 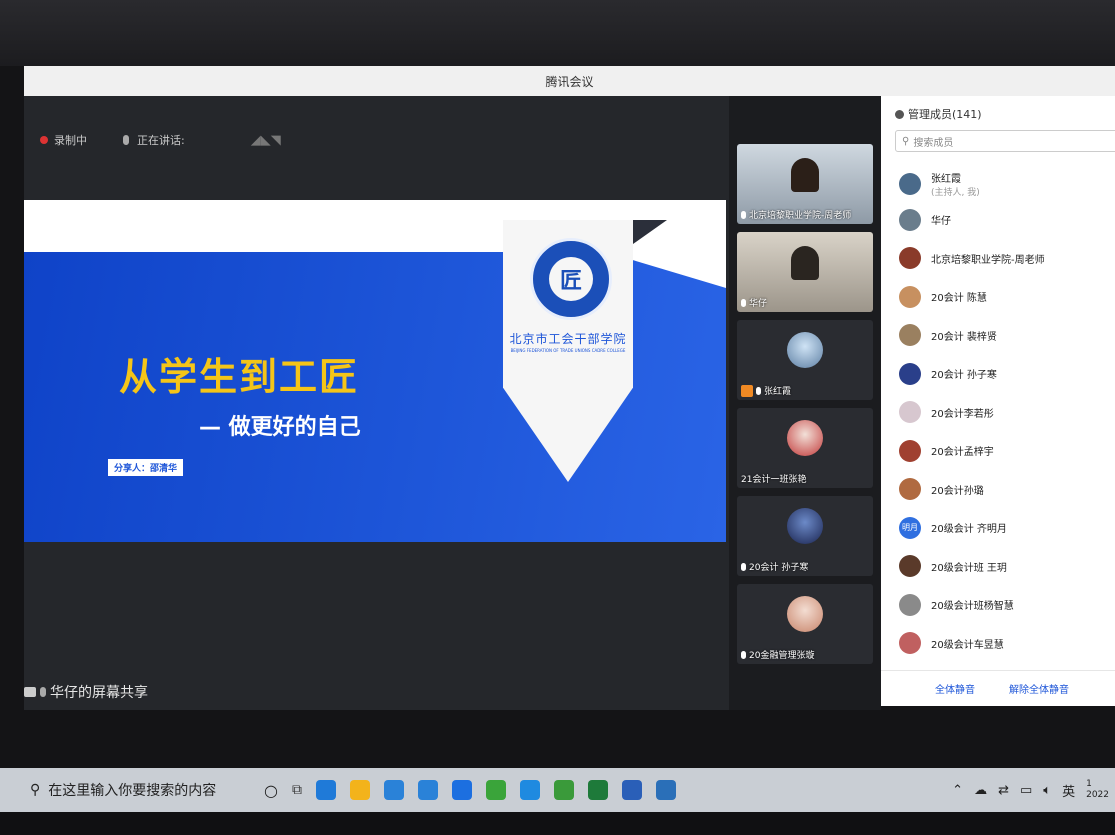 What do you see at coordinates (980, 790) in the screenshot?
I see `cloud-icon: ☁` at bounding box center [980, 790].